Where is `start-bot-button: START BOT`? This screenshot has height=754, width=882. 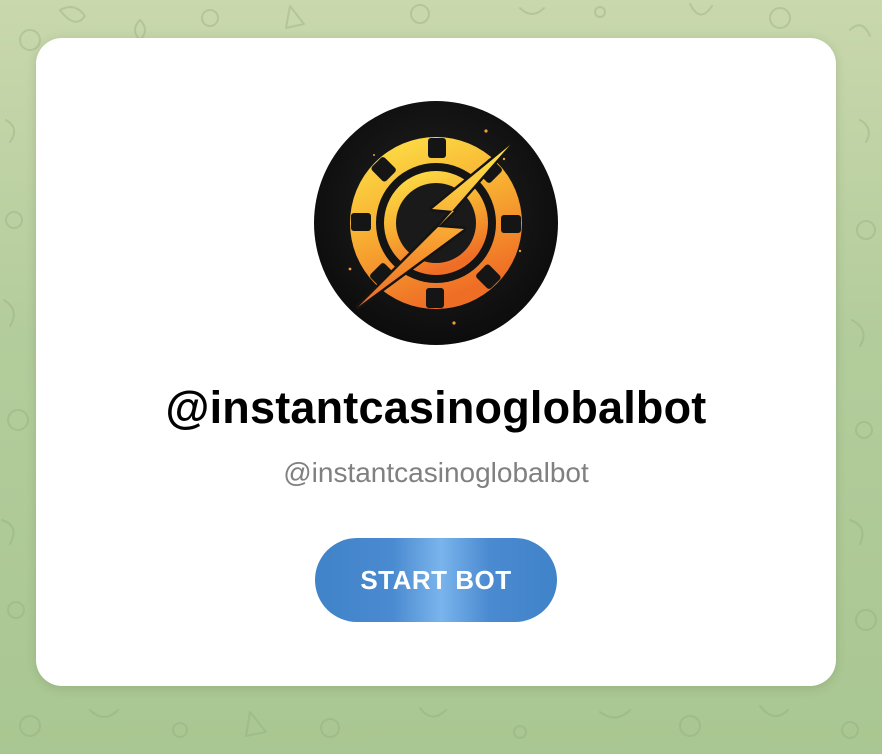
start-bot-button: START BOT is located at coordinates (436, 580).